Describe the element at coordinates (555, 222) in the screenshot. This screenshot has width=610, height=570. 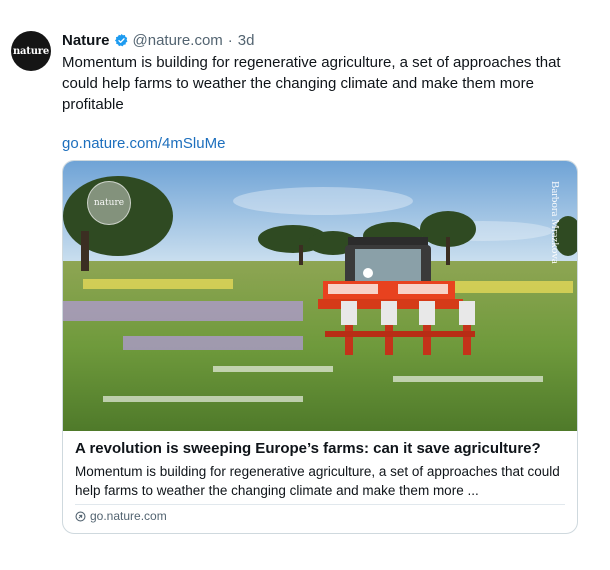
I see `photo-credit: Barbora Mrazkova` at that location.